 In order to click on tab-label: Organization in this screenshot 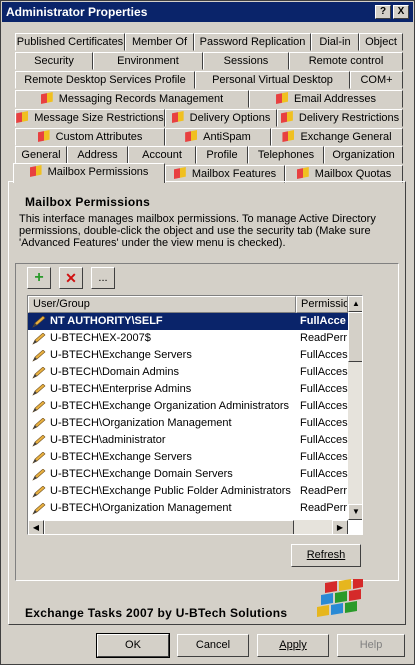, I will do `click(363, 155)`.